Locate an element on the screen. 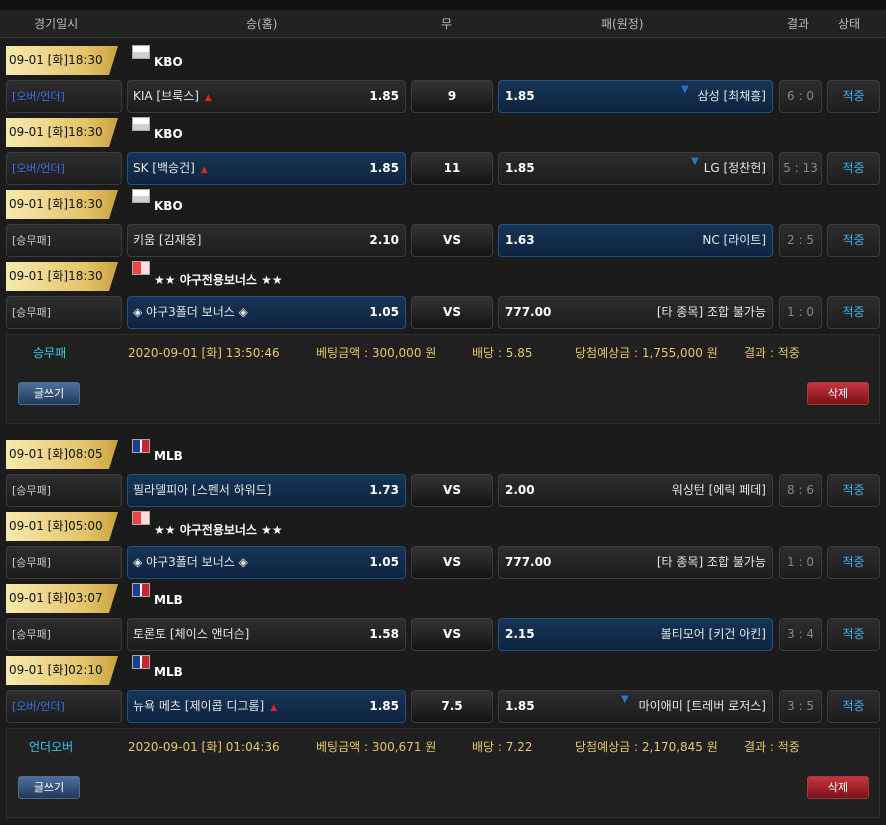  home-pick-button: 토론토 [체이스 앤더슨] 1.58 is located at coordinates (266, 634).